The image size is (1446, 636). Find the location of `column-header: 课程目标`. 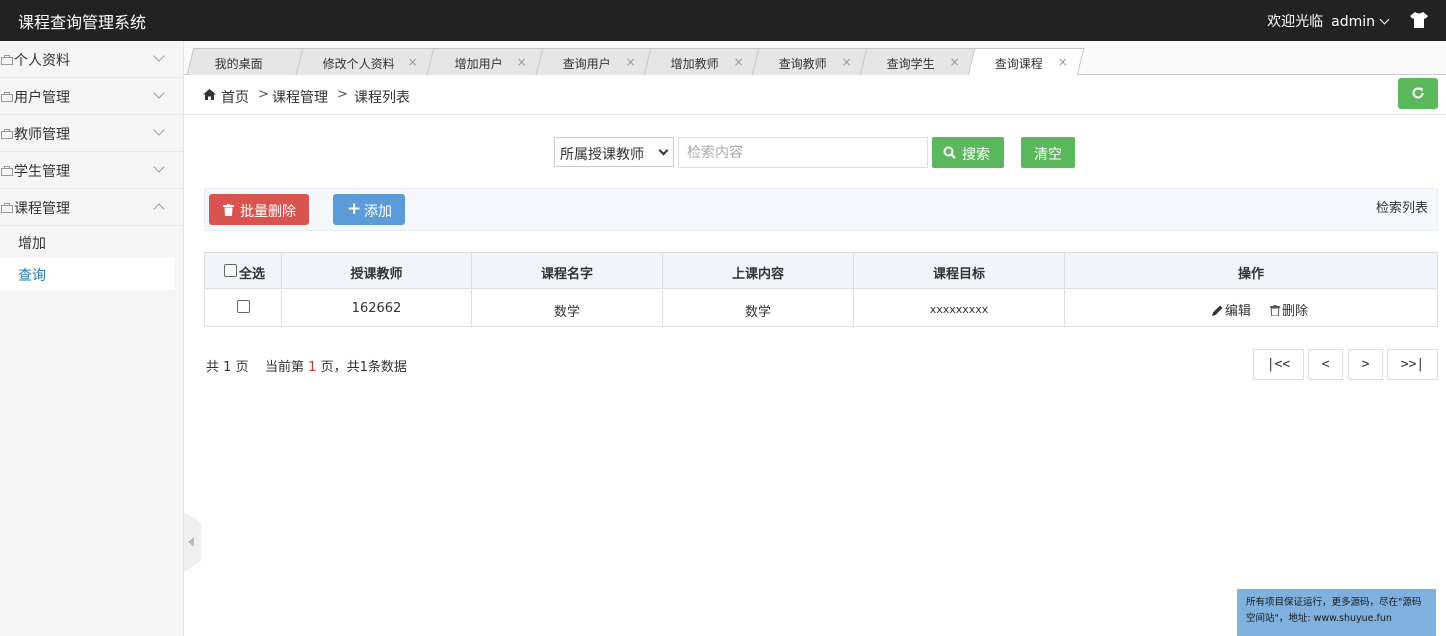

column-header: 课程目标 is located at coordinates (958, 274).